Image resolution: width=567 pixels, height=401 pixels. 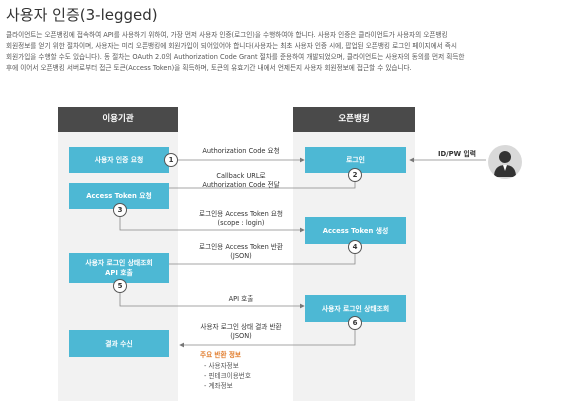 I want to click on return-info-item: - 계좌정보, so click(x=218, y=386).